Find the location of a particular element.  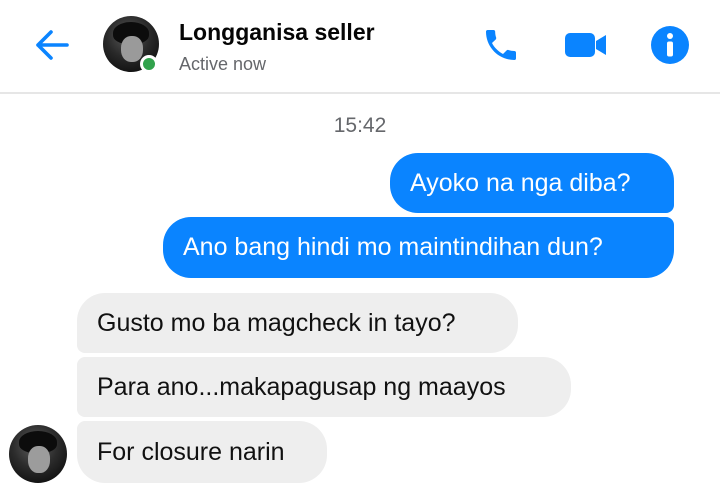

sender-avatar is located at coordinates (38, 454).